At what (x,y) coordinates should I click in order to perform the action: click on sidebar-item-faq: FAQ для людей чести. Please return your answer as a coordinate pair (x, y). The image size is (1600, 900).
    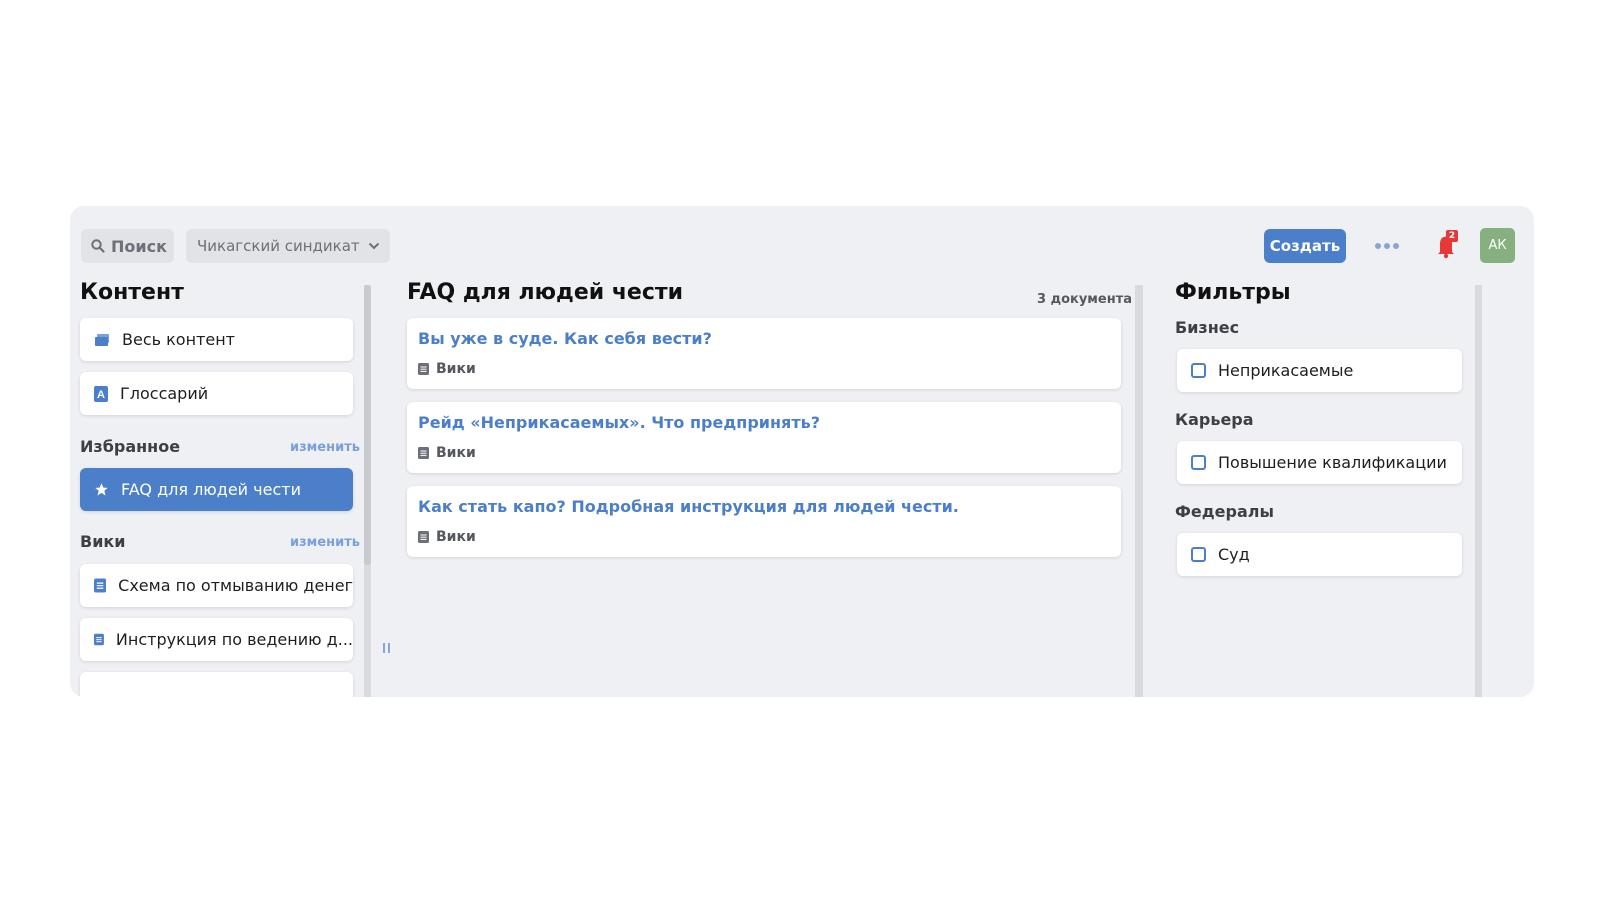
    Looking at the image, I should click on (216, 489).